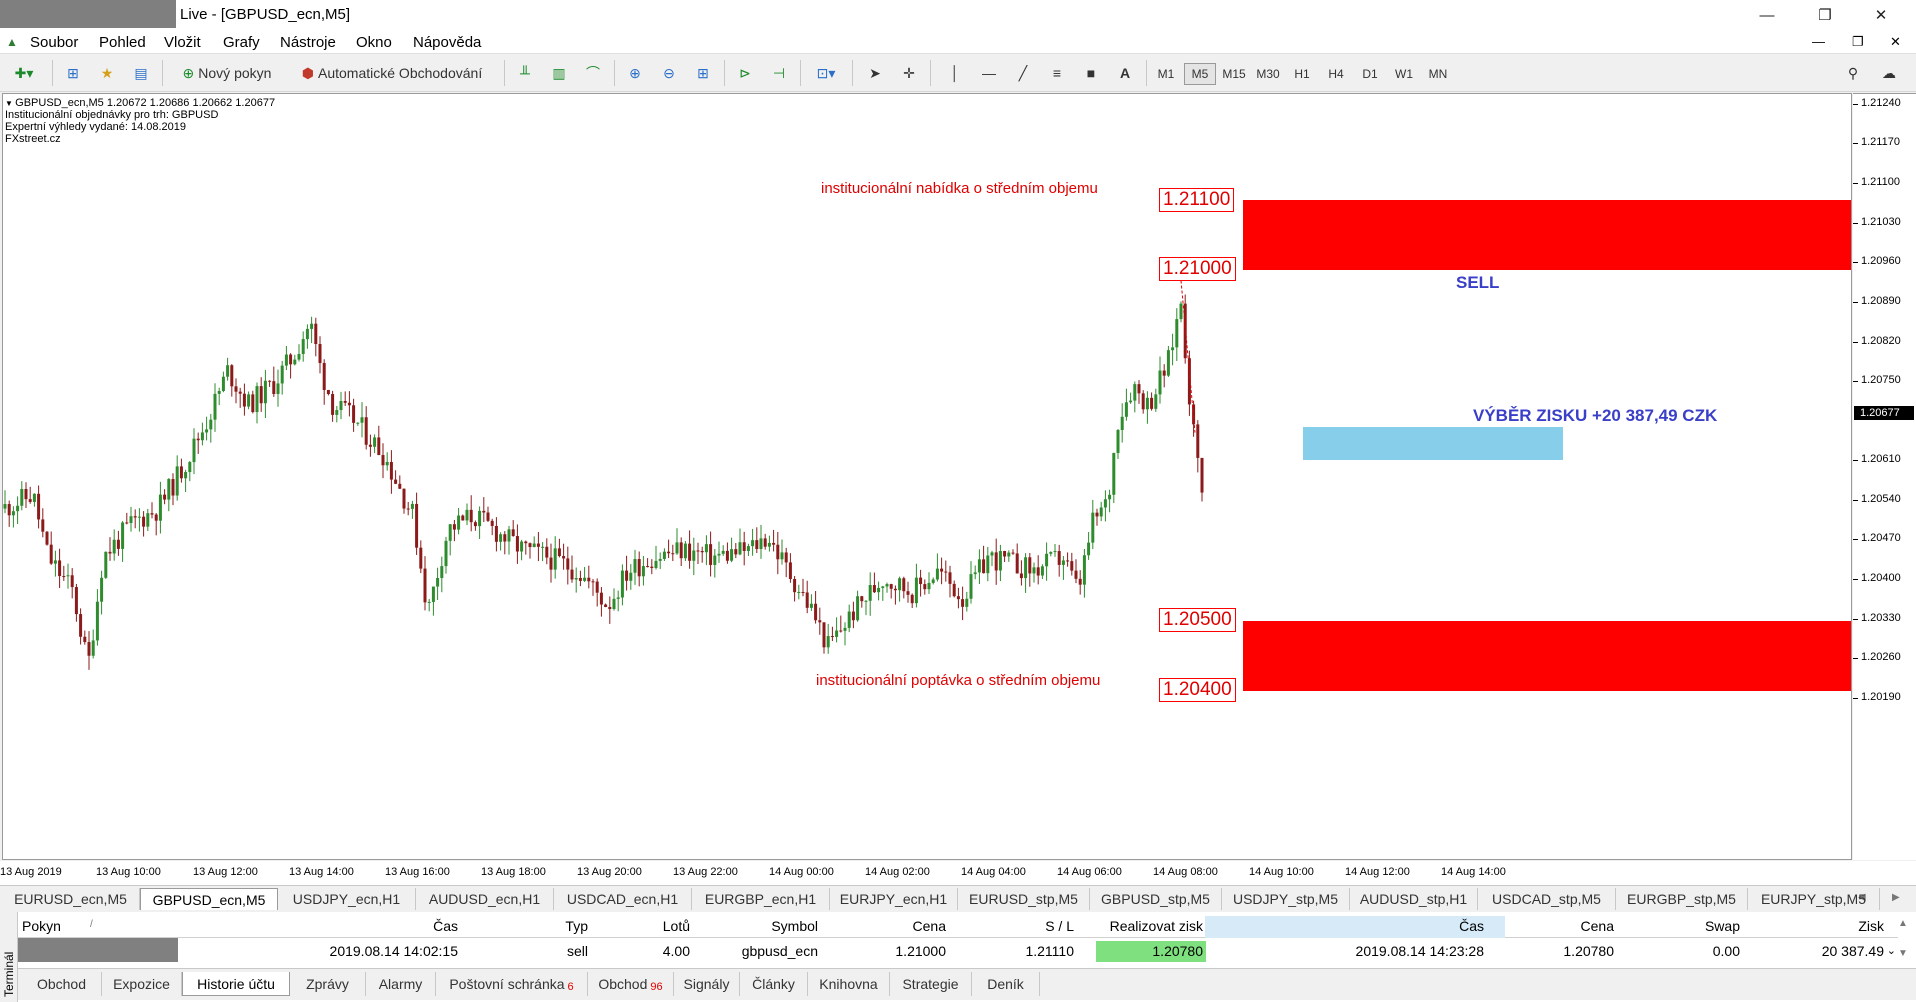 The width and height of the screenshot is (1916, 1002). I want to click on terminal-tab: Poštovní schránka 6, so click(512, 984).